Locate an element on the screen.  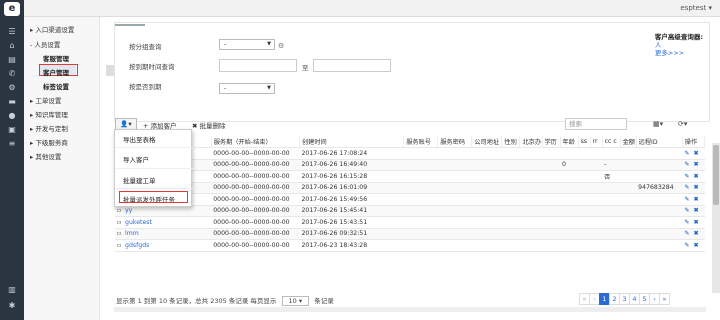
columns-icon: ▦▾ is located at coordinates (658, 124).